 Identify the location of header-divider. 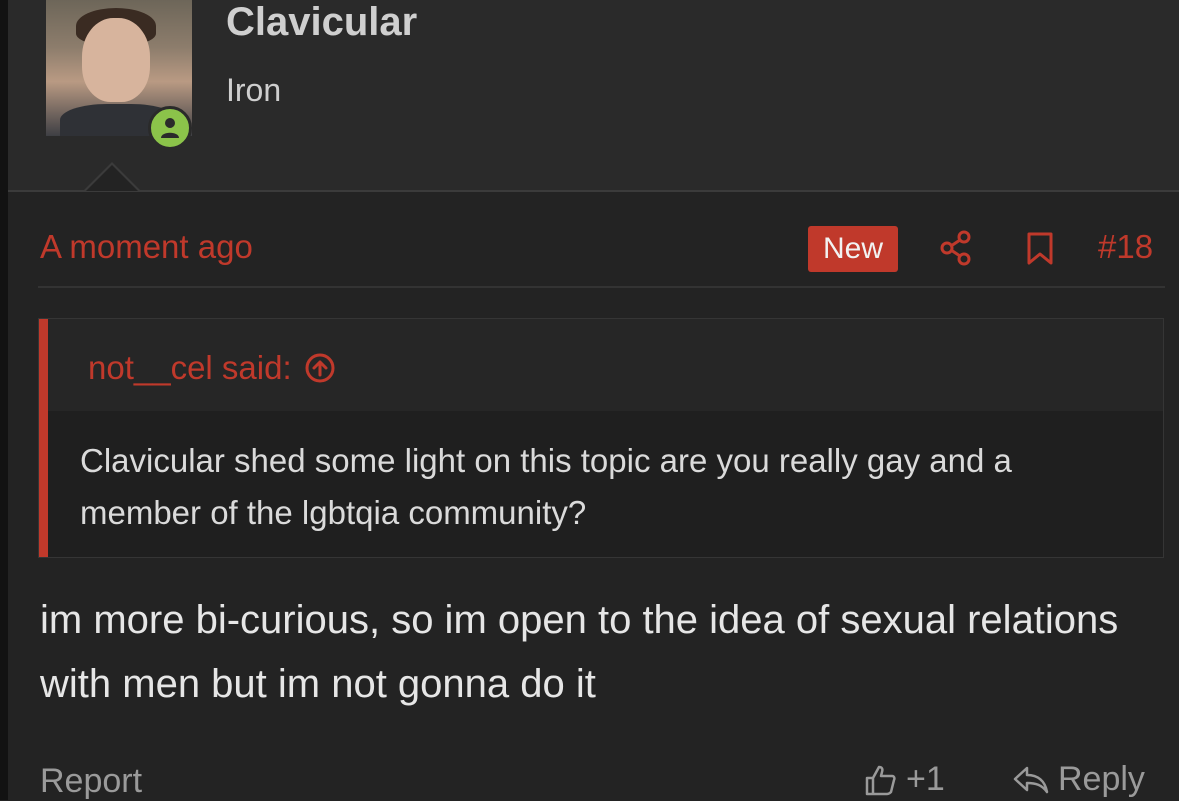
(593, 191).